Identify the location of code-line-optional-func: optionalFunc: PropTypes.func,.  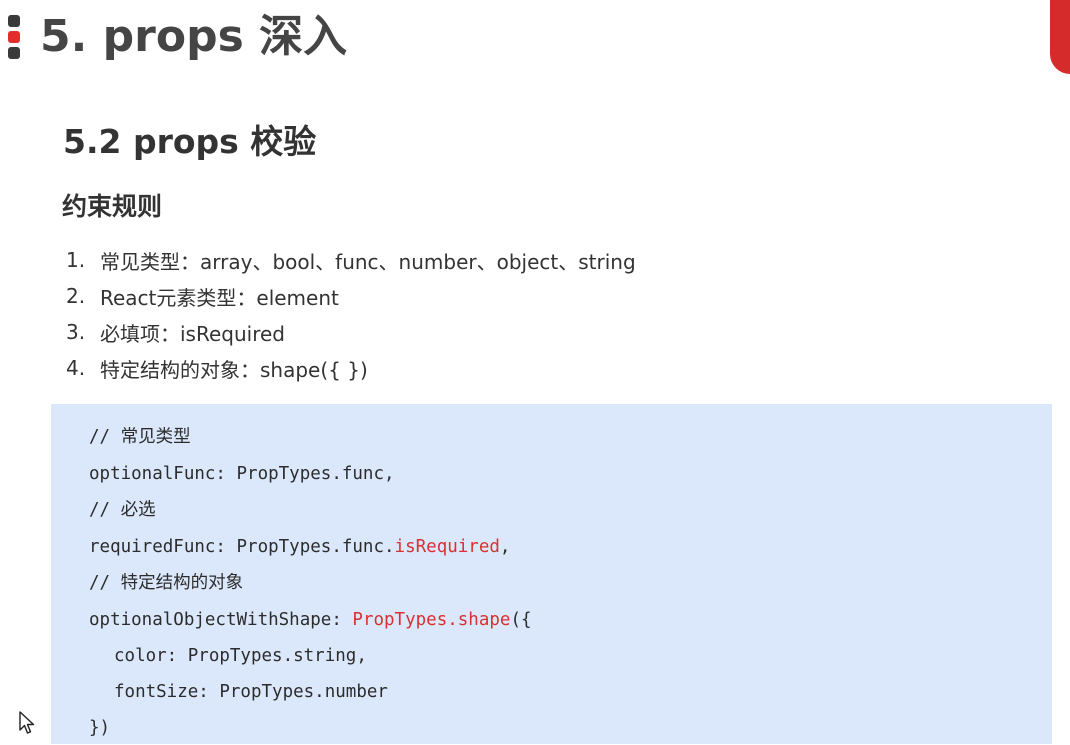
(242, 474).